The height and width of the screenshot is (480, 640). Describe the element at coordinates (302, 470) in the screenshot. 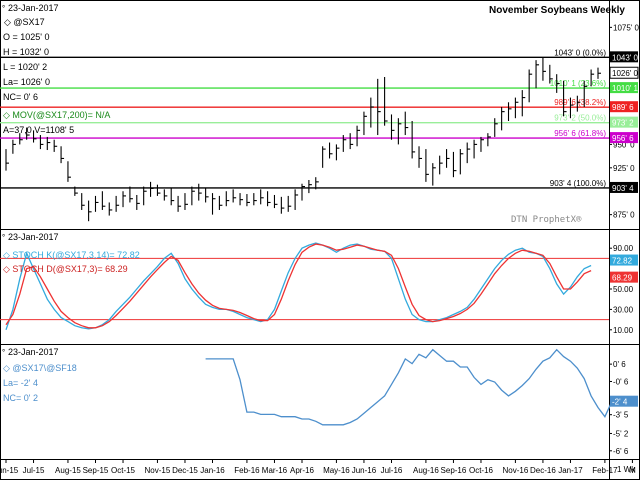

I see `x-tick-label-10: Apr-16` at that location.